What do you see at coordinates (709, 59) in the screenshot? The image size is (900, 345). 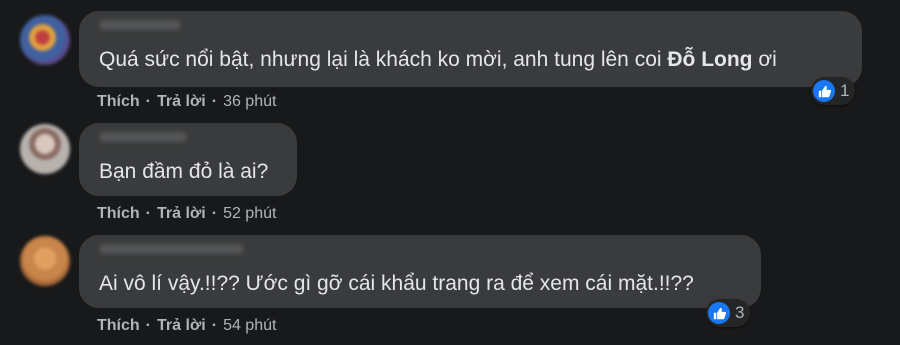 I see `mention-link: Đỗ Long` at bounding box center [709, 59].